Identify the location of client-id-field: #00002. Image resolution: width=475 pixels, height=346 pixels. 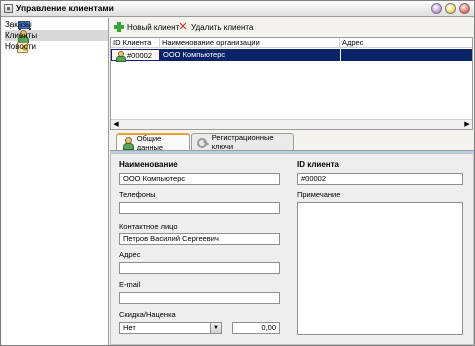
(380, 179).